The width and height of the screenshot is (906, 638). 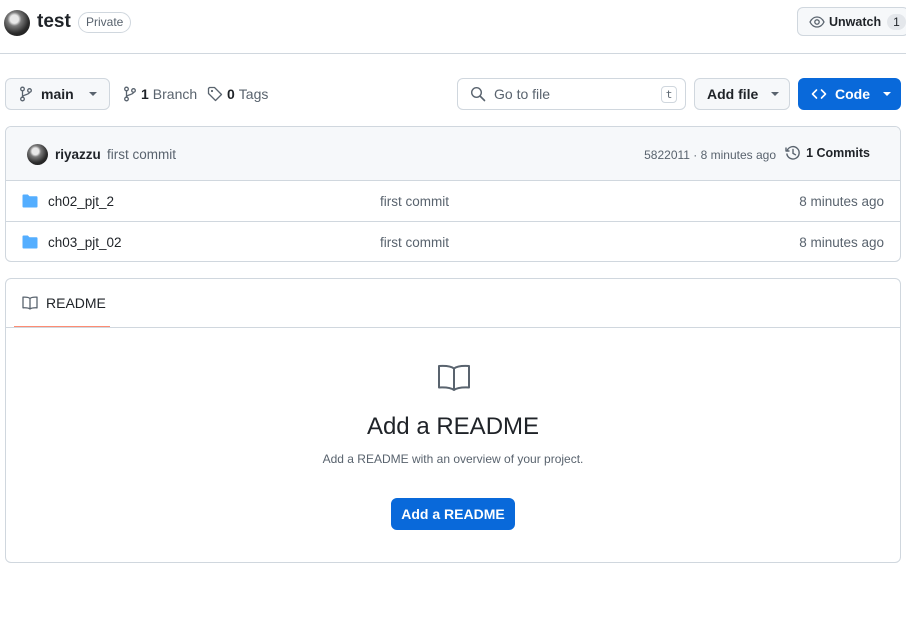 What do you see at coordinates (85, 242) in the screenshot?
I see `file-name: ch03_pjt_02` at bounding box center [85, 242].